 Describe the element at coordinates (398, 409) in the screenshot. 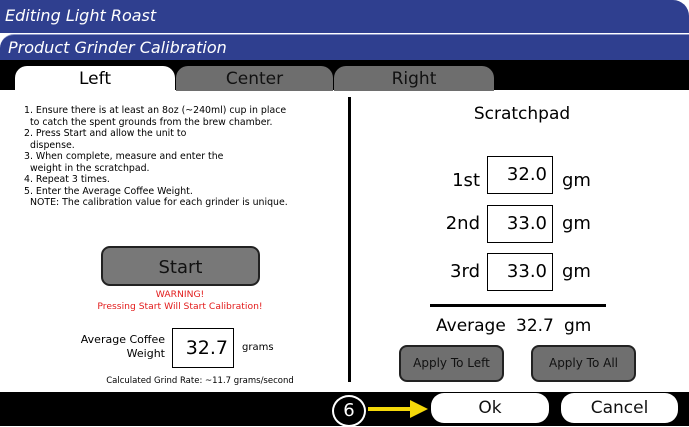

I see `arrow-right-icon` at that location.